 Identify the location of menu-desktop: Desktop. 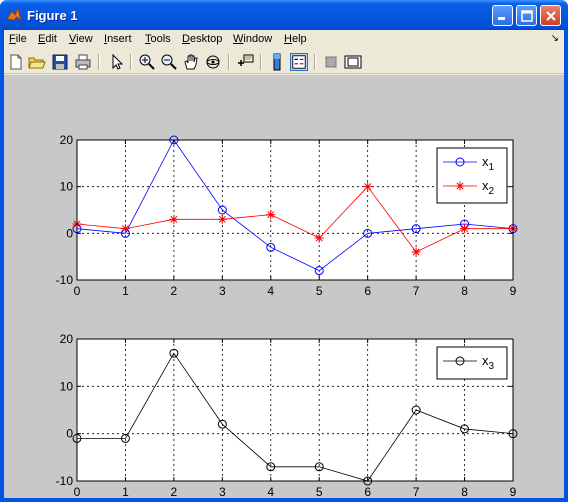
(202, 39).